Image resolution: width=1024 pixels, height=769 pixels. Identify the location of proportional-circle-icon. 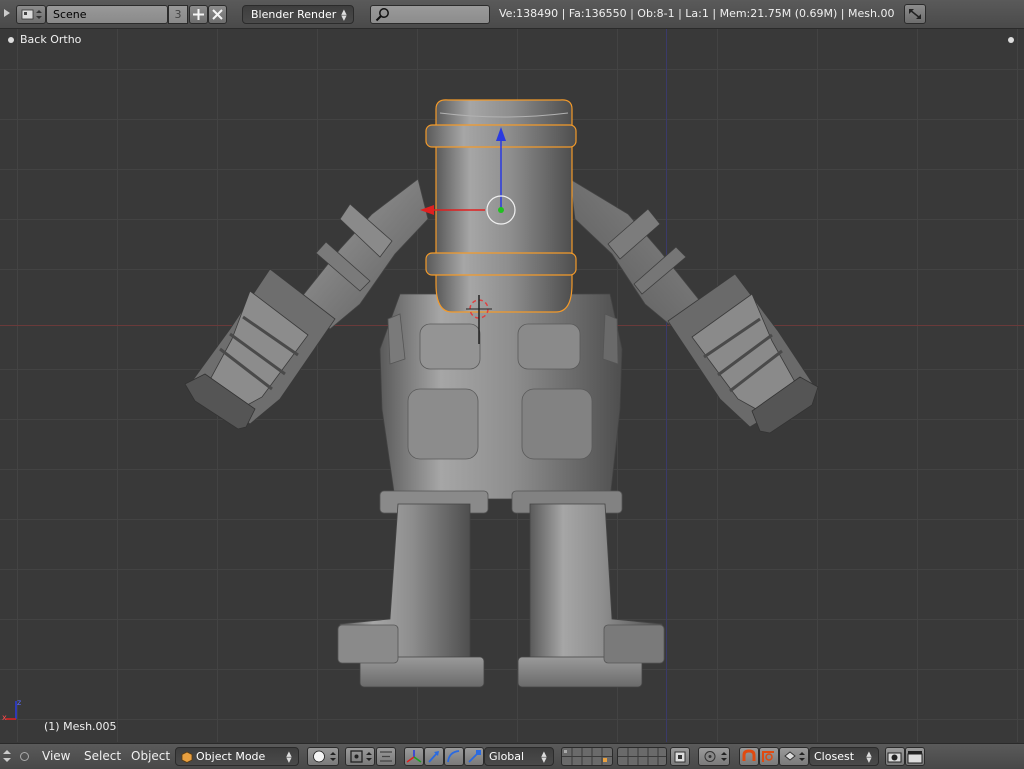
(715, 756).